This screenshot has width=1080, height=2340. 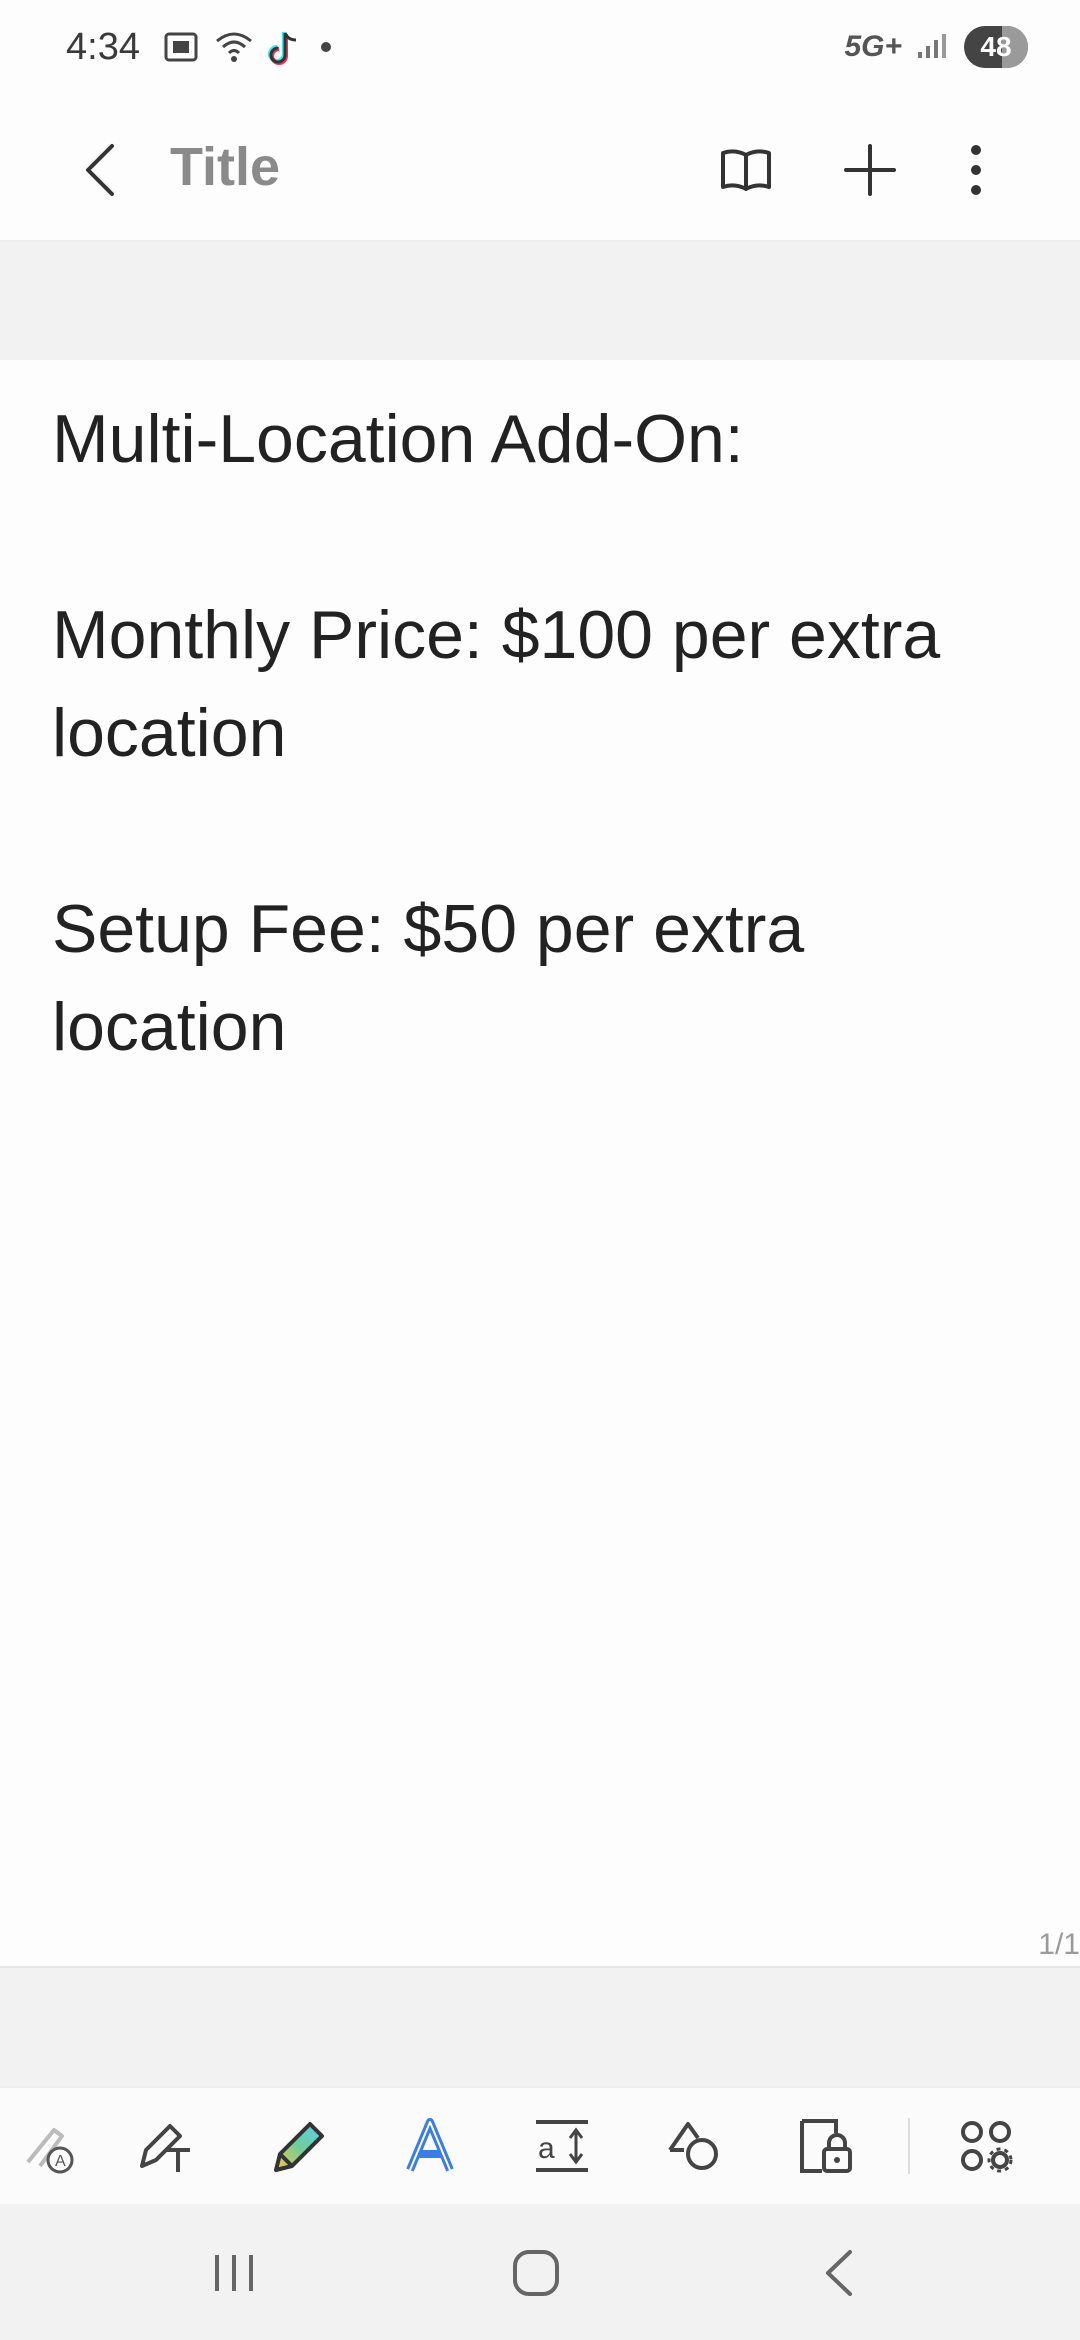 What do you see at coordinates (1059, 1944) in the screenshot?
I see `page-indicator: 1/1` at bounding box center [1059, 1944].